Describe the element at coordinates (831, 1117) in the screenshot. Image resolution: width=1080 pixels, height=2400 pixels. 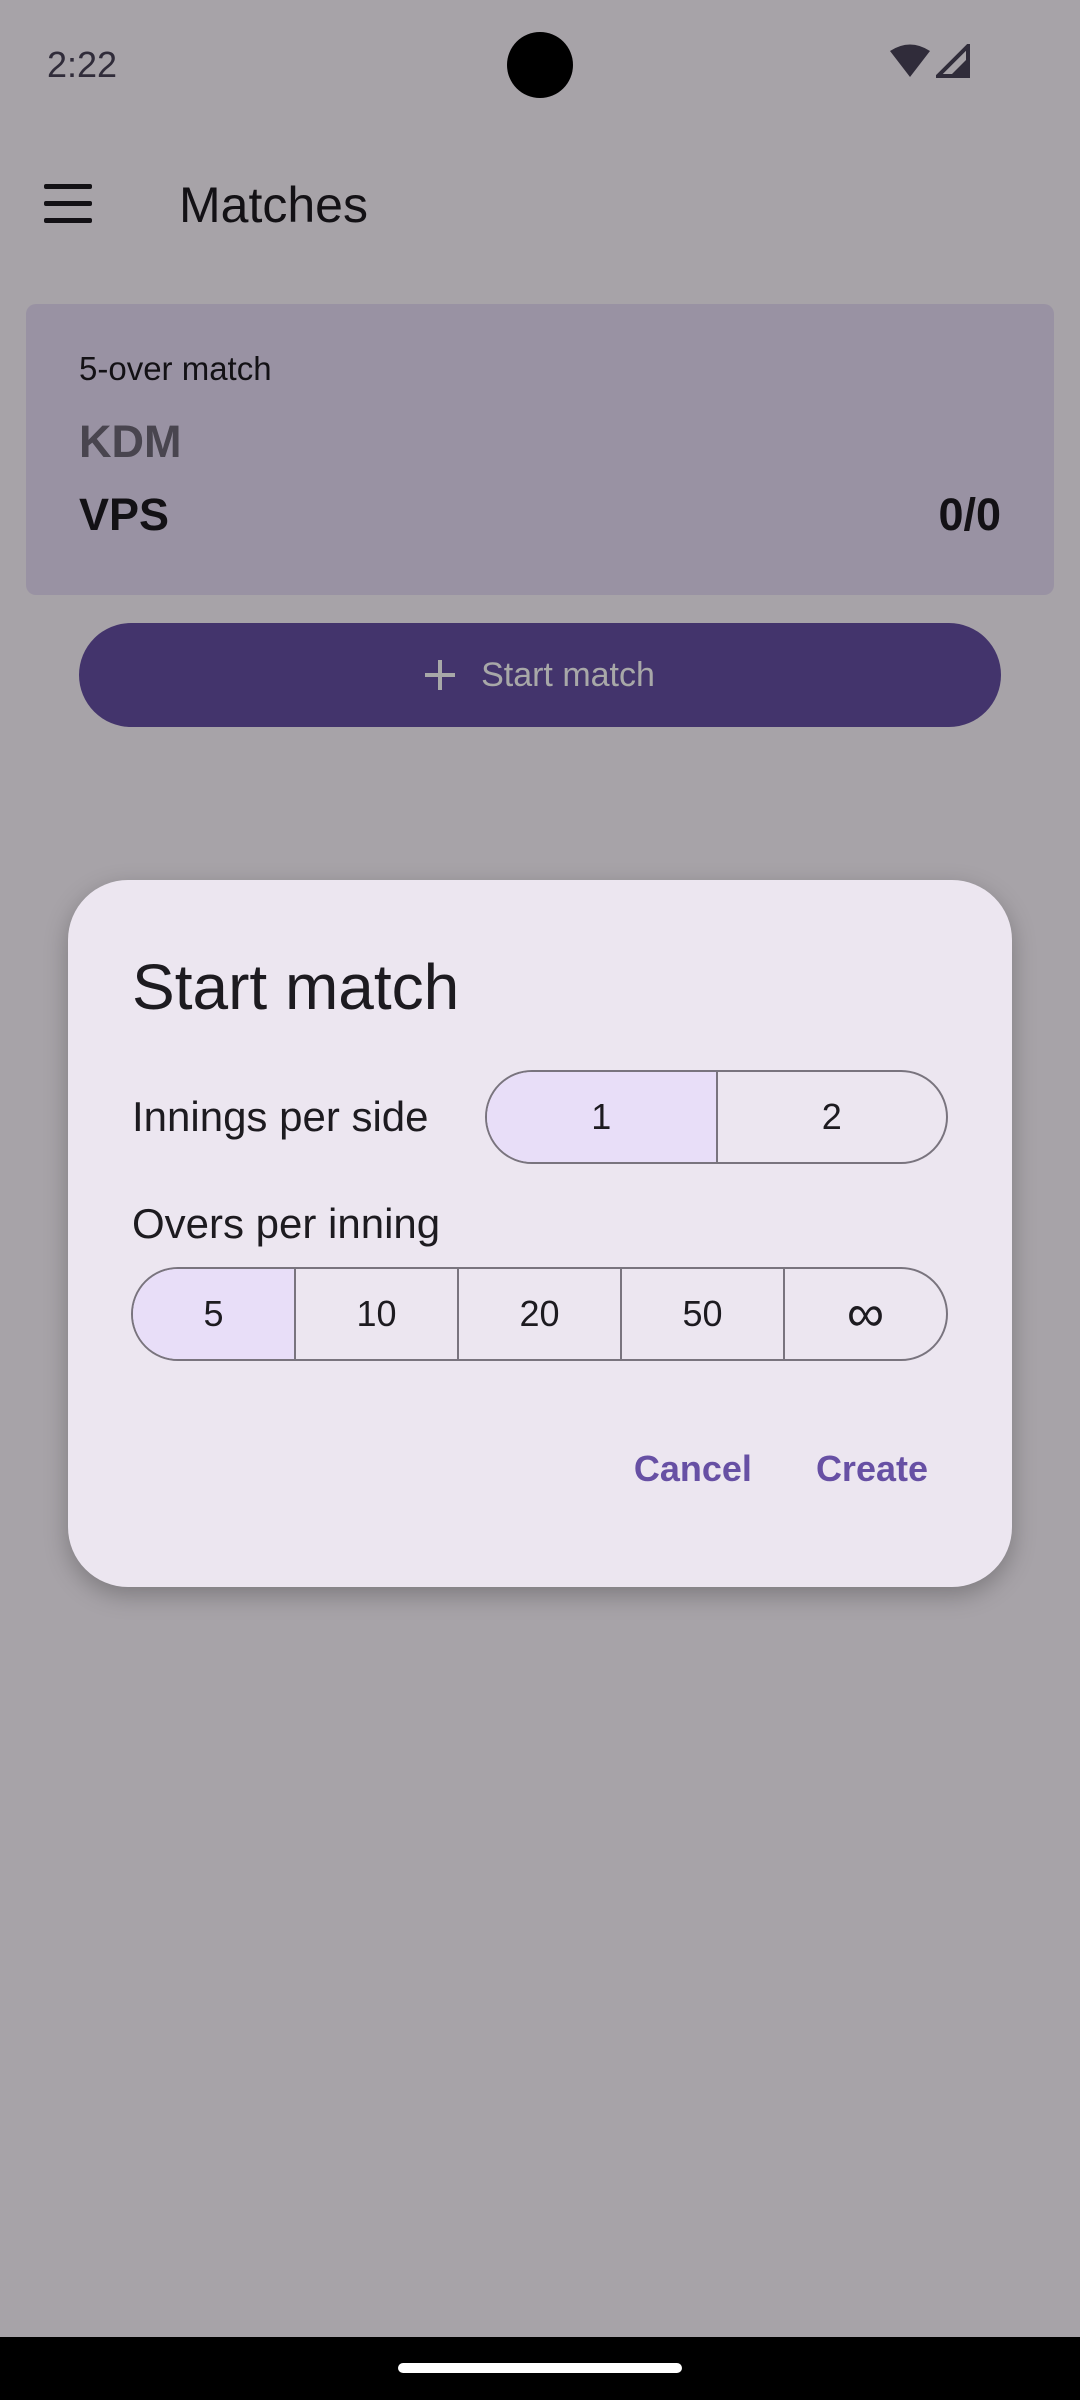
I see `innings-option-2: 2` at that location.